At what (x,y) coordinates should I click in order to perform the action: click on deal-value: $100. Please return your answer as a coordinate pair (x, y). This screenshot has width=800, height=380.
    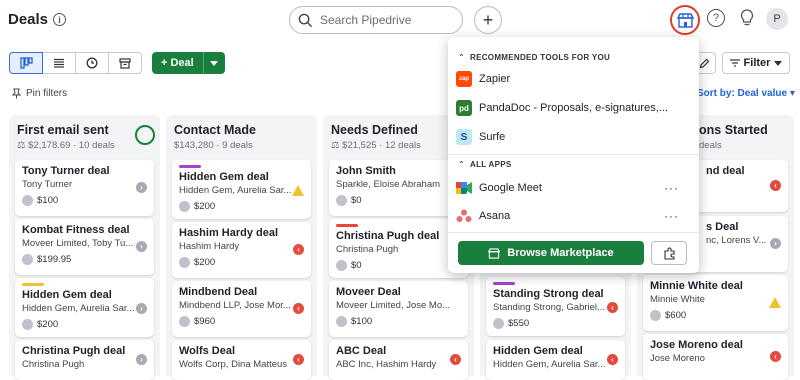
    Looking at the image, I should click on (48, 200).